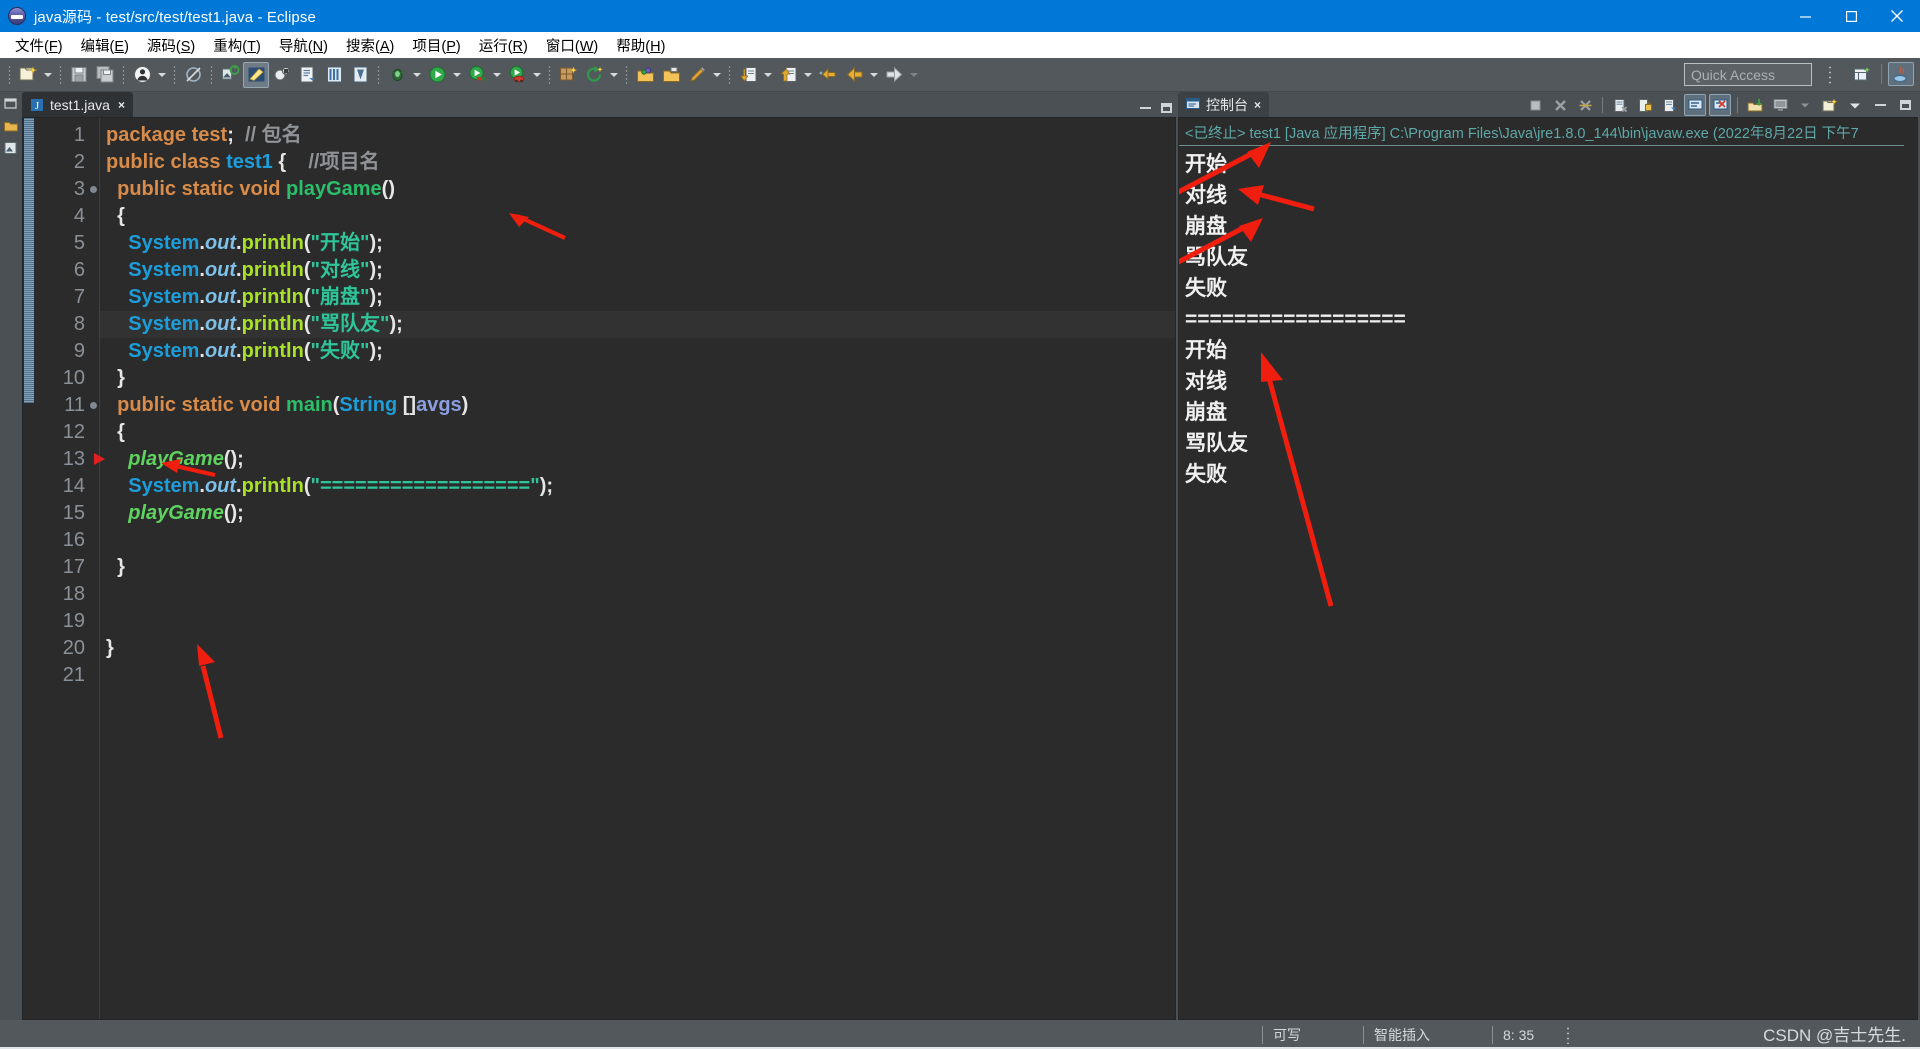  I want to click on menu-file: 文件(F), so click(39, 45).